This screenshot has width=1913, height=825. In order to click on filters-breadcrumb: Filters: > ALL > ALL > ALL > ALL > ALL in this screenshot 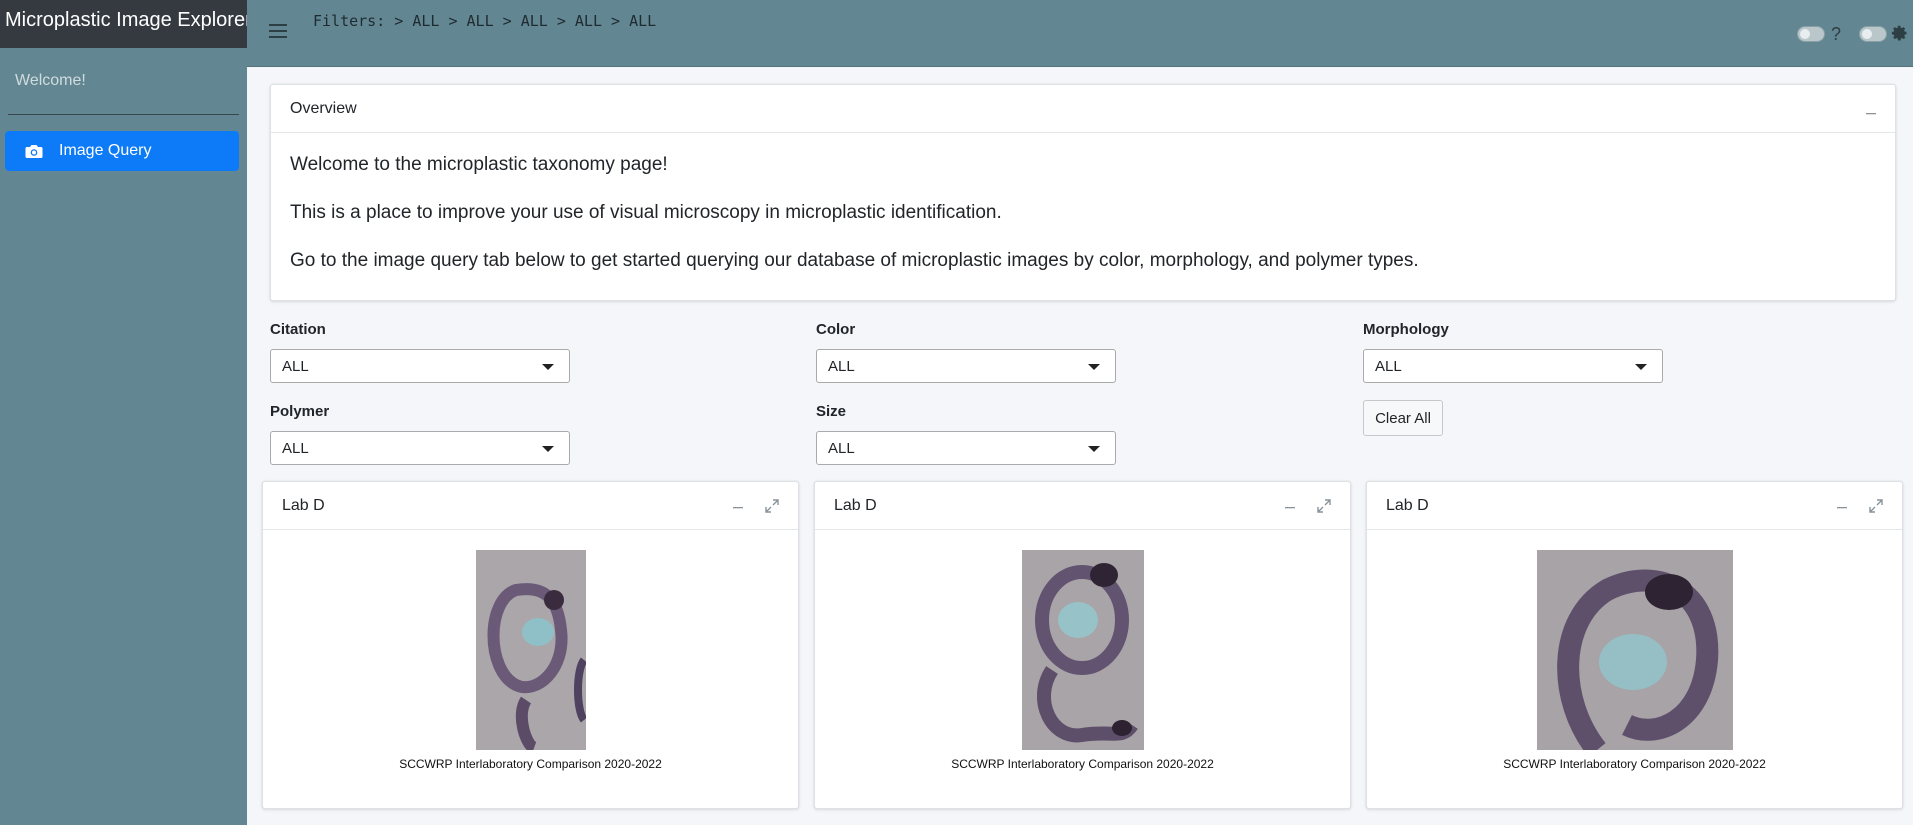, I will do `click(485, 21)`.